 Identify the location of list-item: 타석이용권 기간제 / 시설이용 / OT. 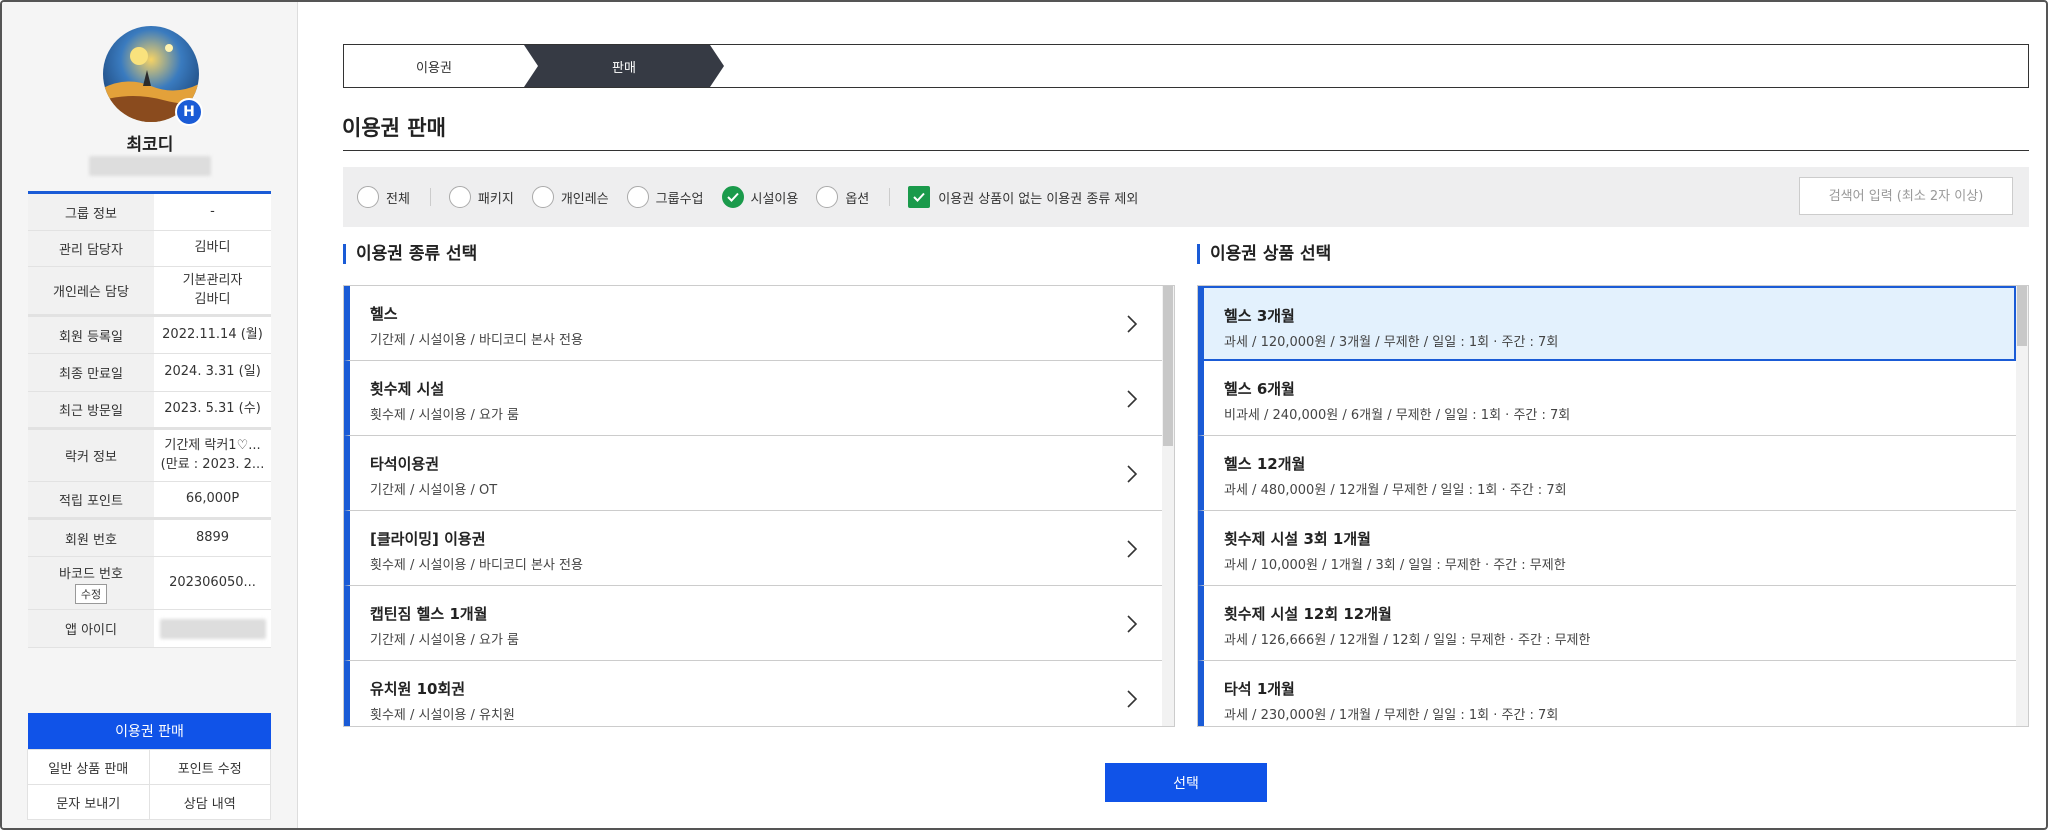
(753, 473).